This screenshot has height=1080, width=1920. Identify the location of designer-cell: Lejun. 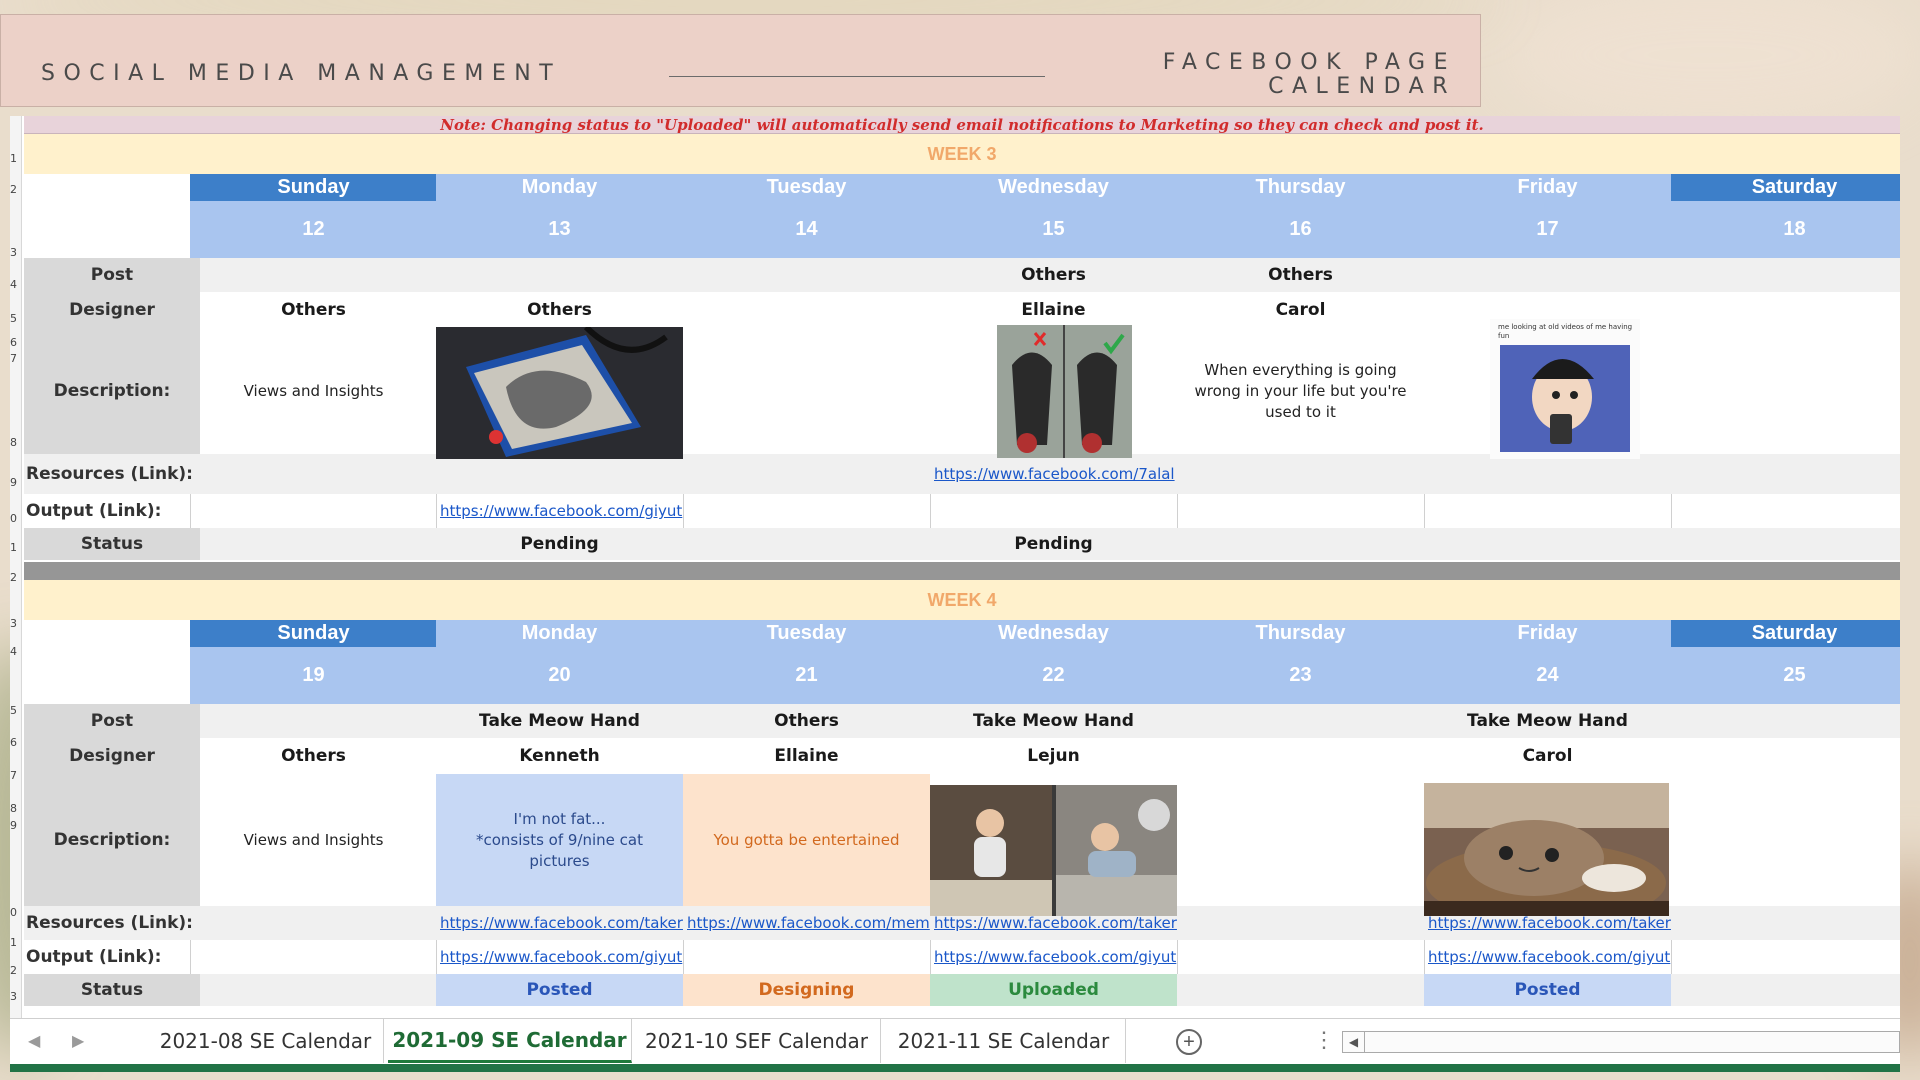
(1053, 756).